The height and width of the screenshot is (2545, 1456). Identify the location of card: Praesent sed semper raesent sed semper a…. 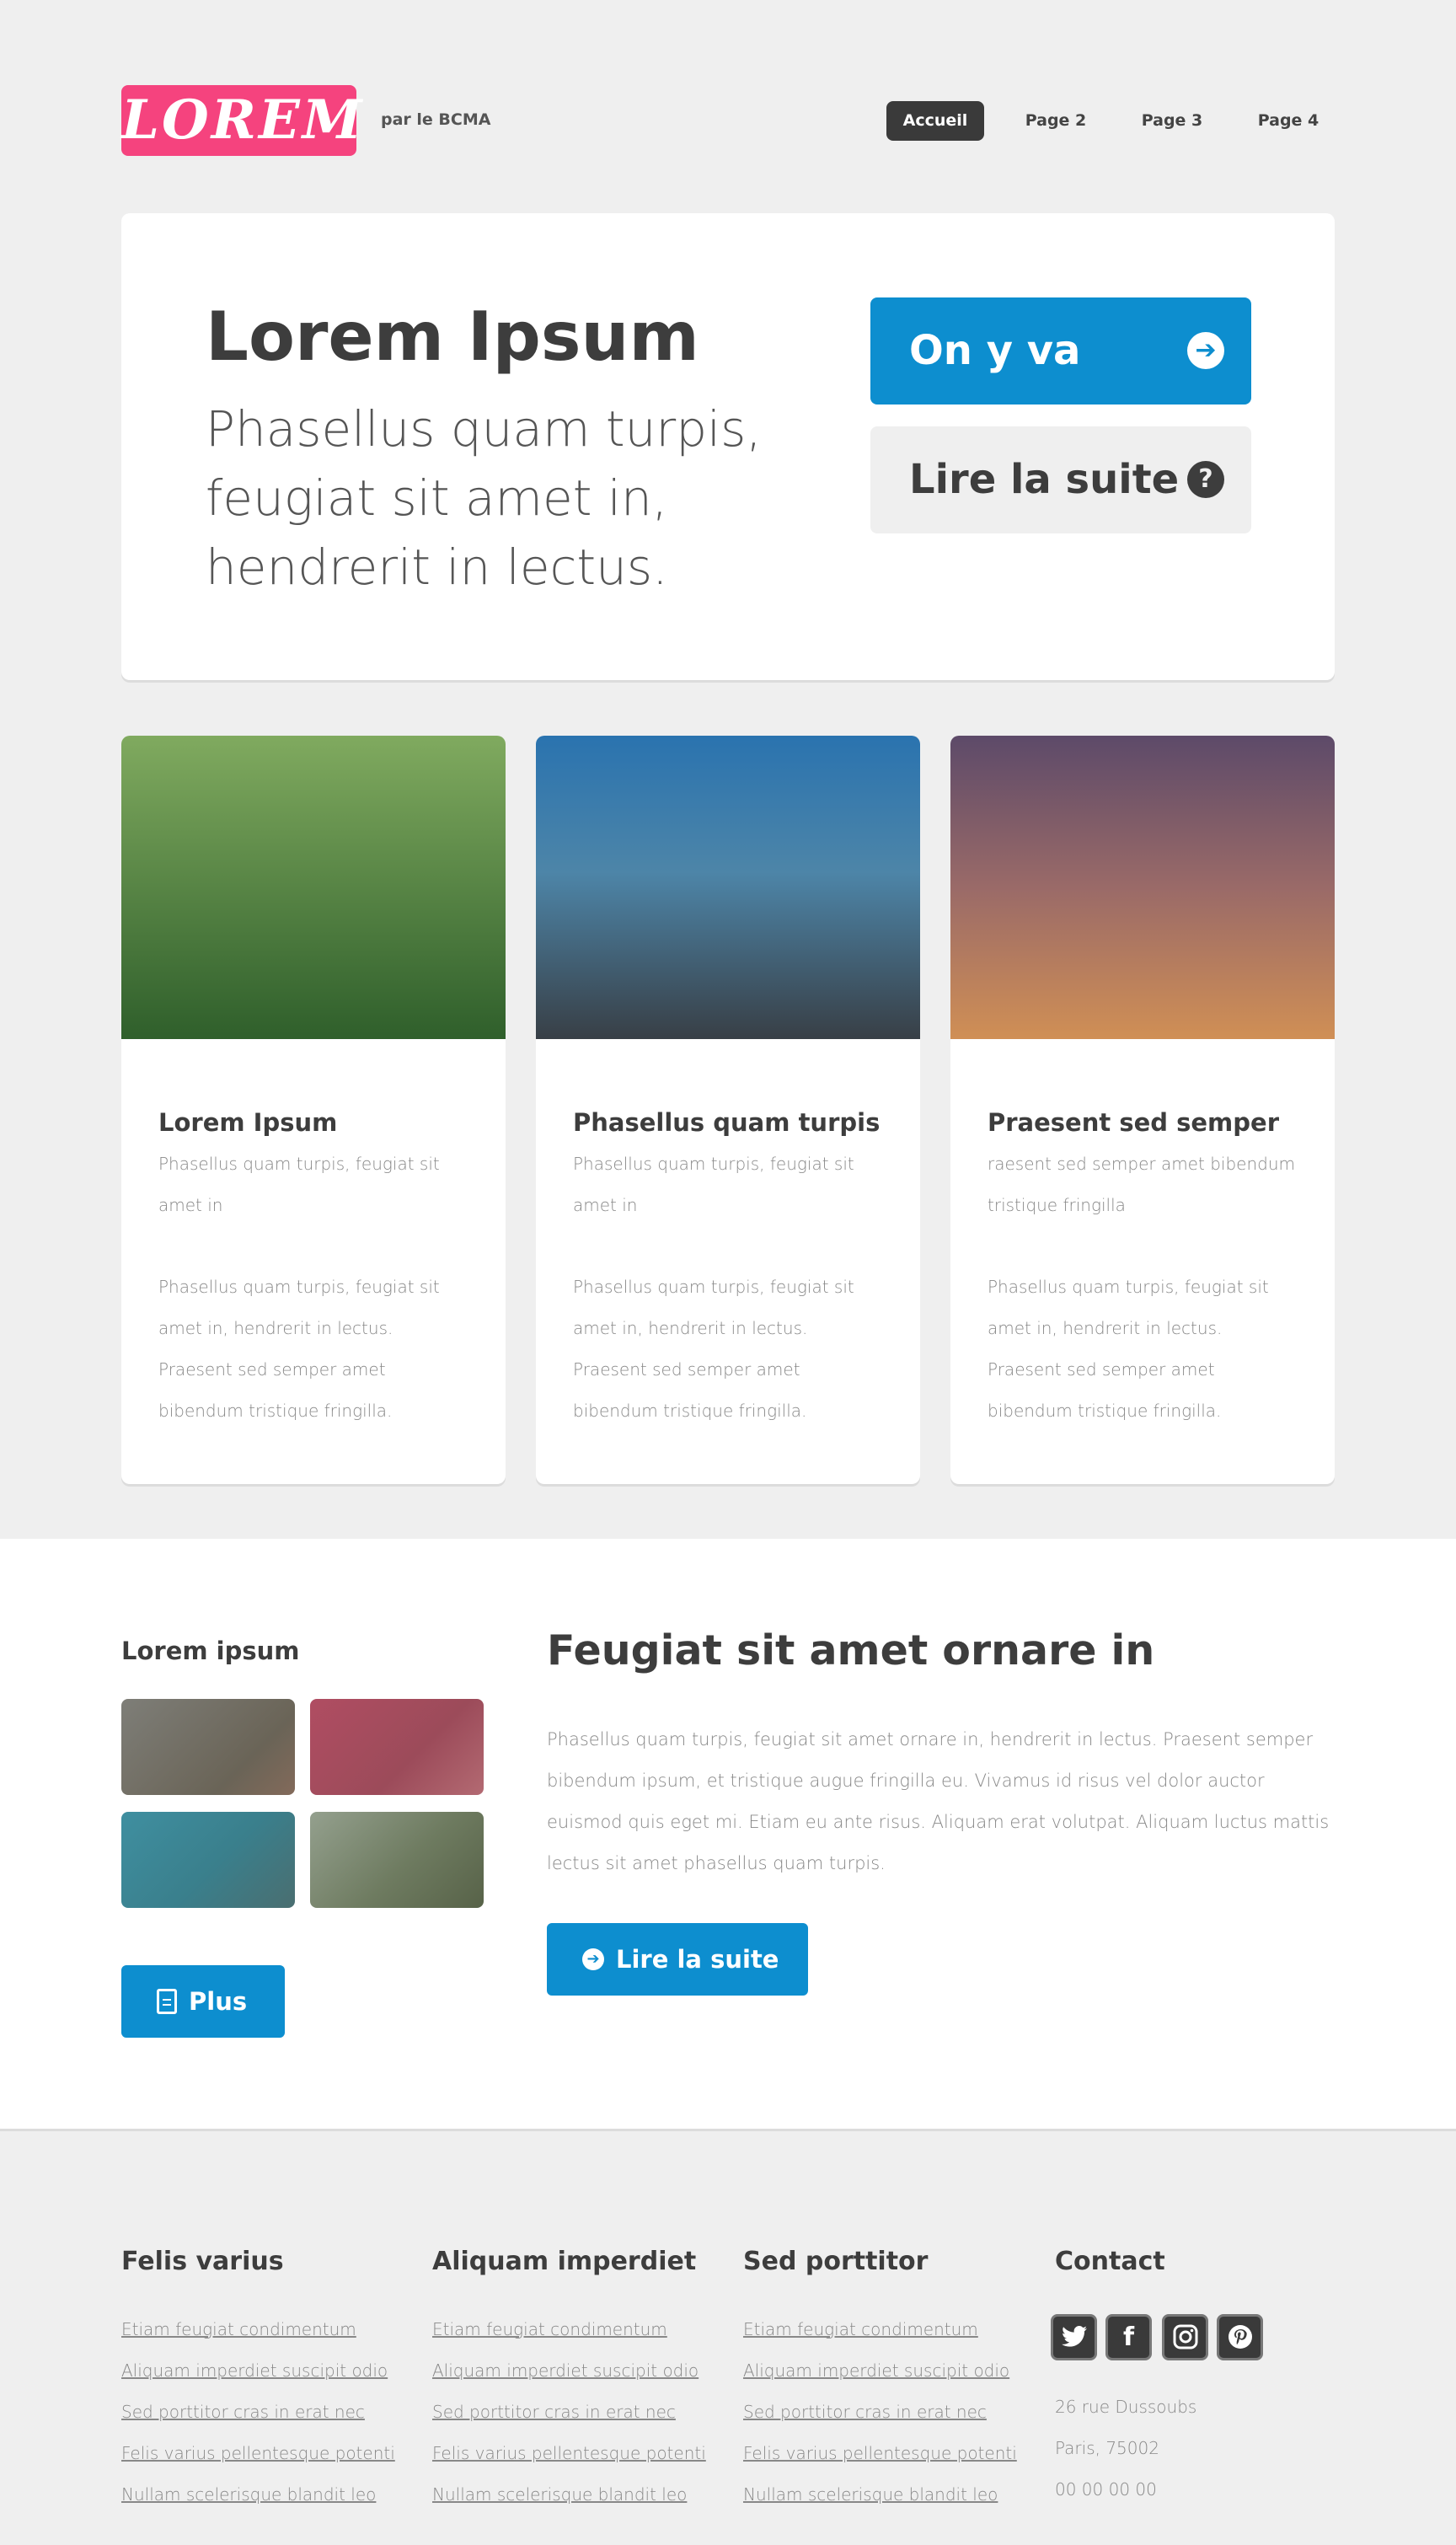
(1142, 1110).